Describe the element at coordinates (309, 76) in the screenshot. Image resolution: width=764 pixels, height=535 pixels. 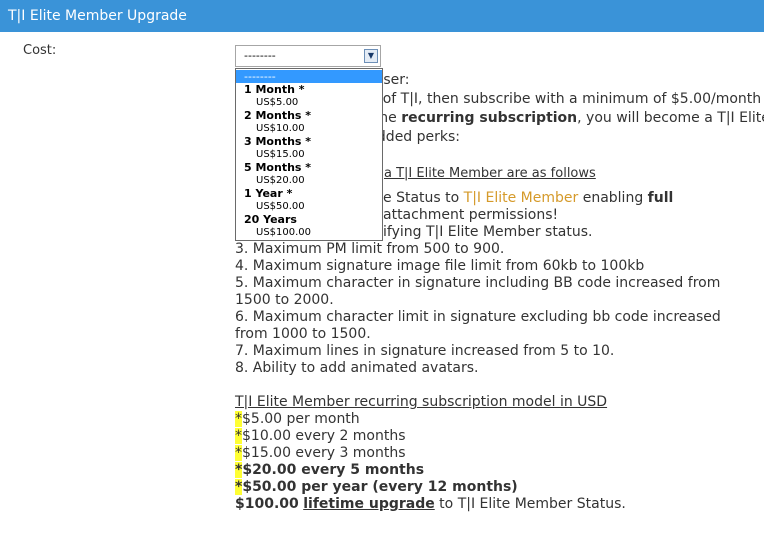
I see `dropdown-option-placeholder: --------` at that location.